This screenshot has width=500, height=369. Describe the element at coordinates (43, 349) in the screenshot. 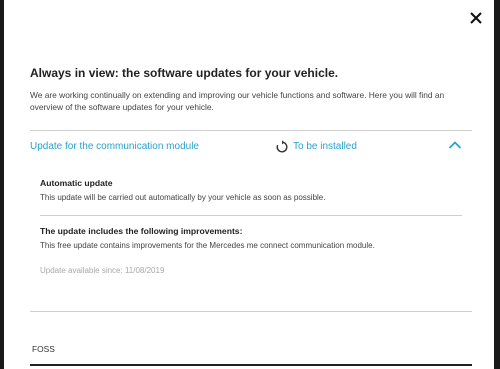

I see `foss-link: FOSS` at that location.